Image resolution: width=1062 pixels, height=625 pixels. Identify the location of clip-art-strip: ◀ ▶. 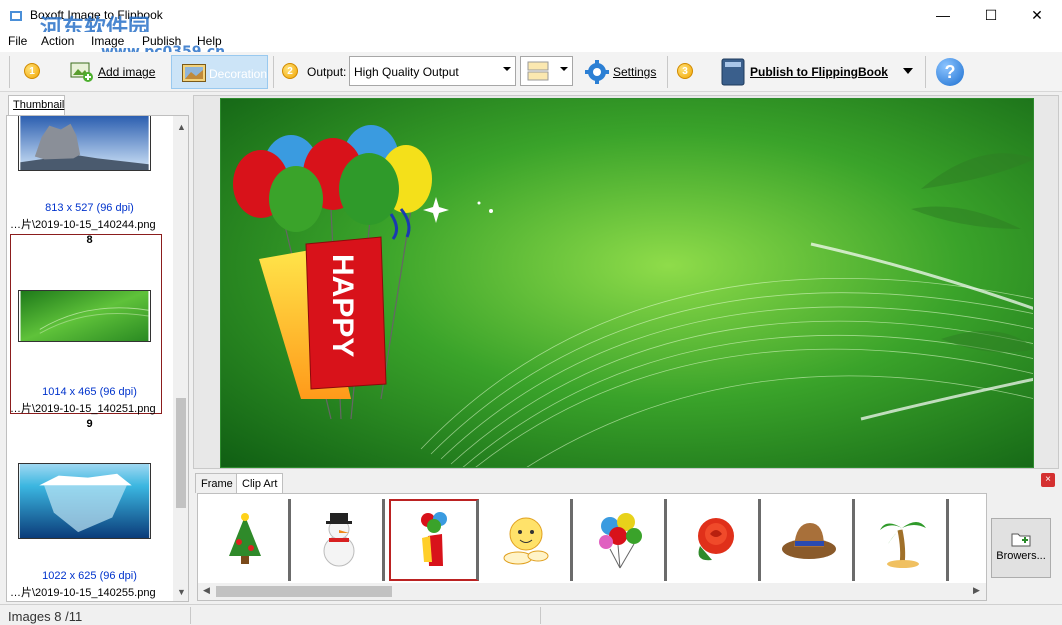
(592, 547).